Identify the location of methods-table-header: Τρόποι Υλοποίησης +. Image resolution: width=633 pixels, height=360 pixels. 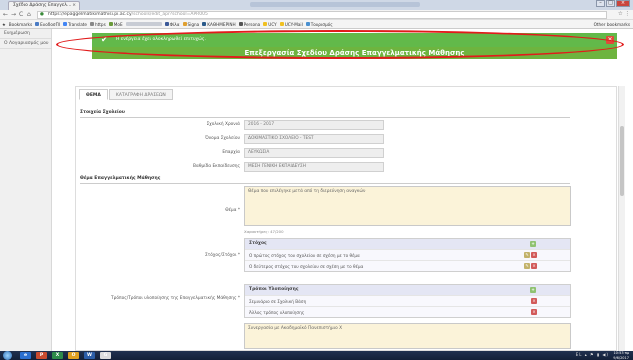
(407, 290).